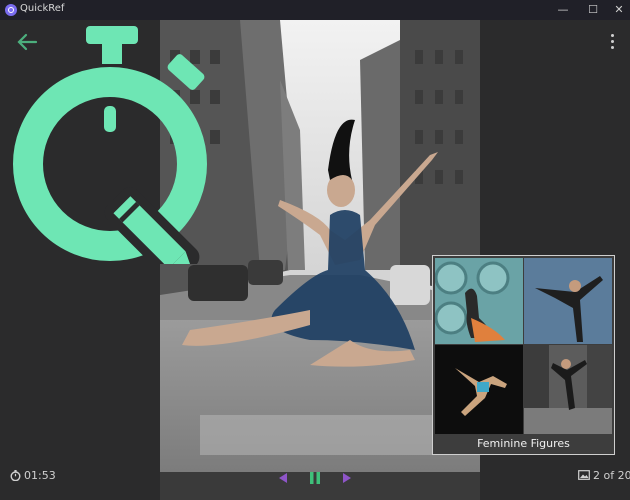  Describe the element at coordinates (347, 478) in the screenshot. I see `next-button` at that location.